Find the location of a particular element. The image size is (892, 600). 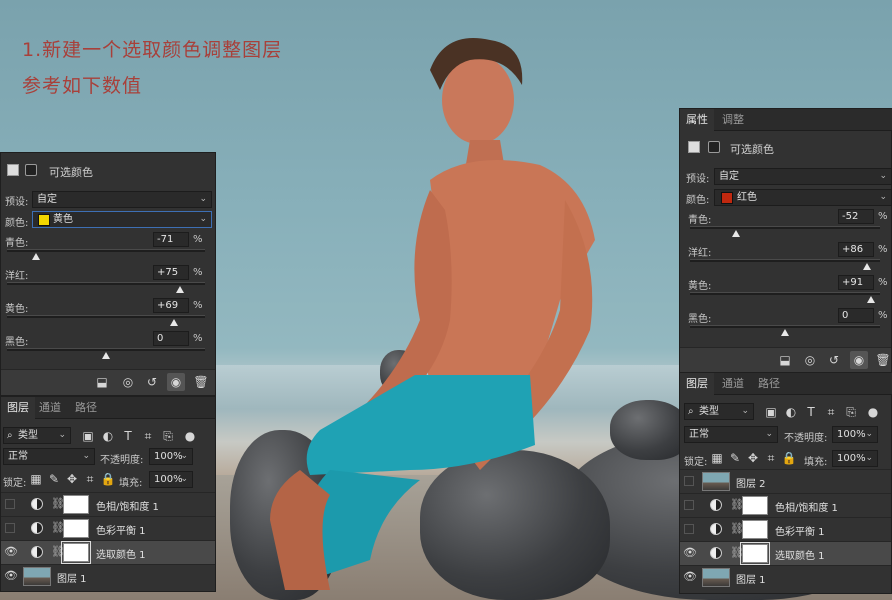

slider-value-input: -71 is located at coordinates (171, 239).